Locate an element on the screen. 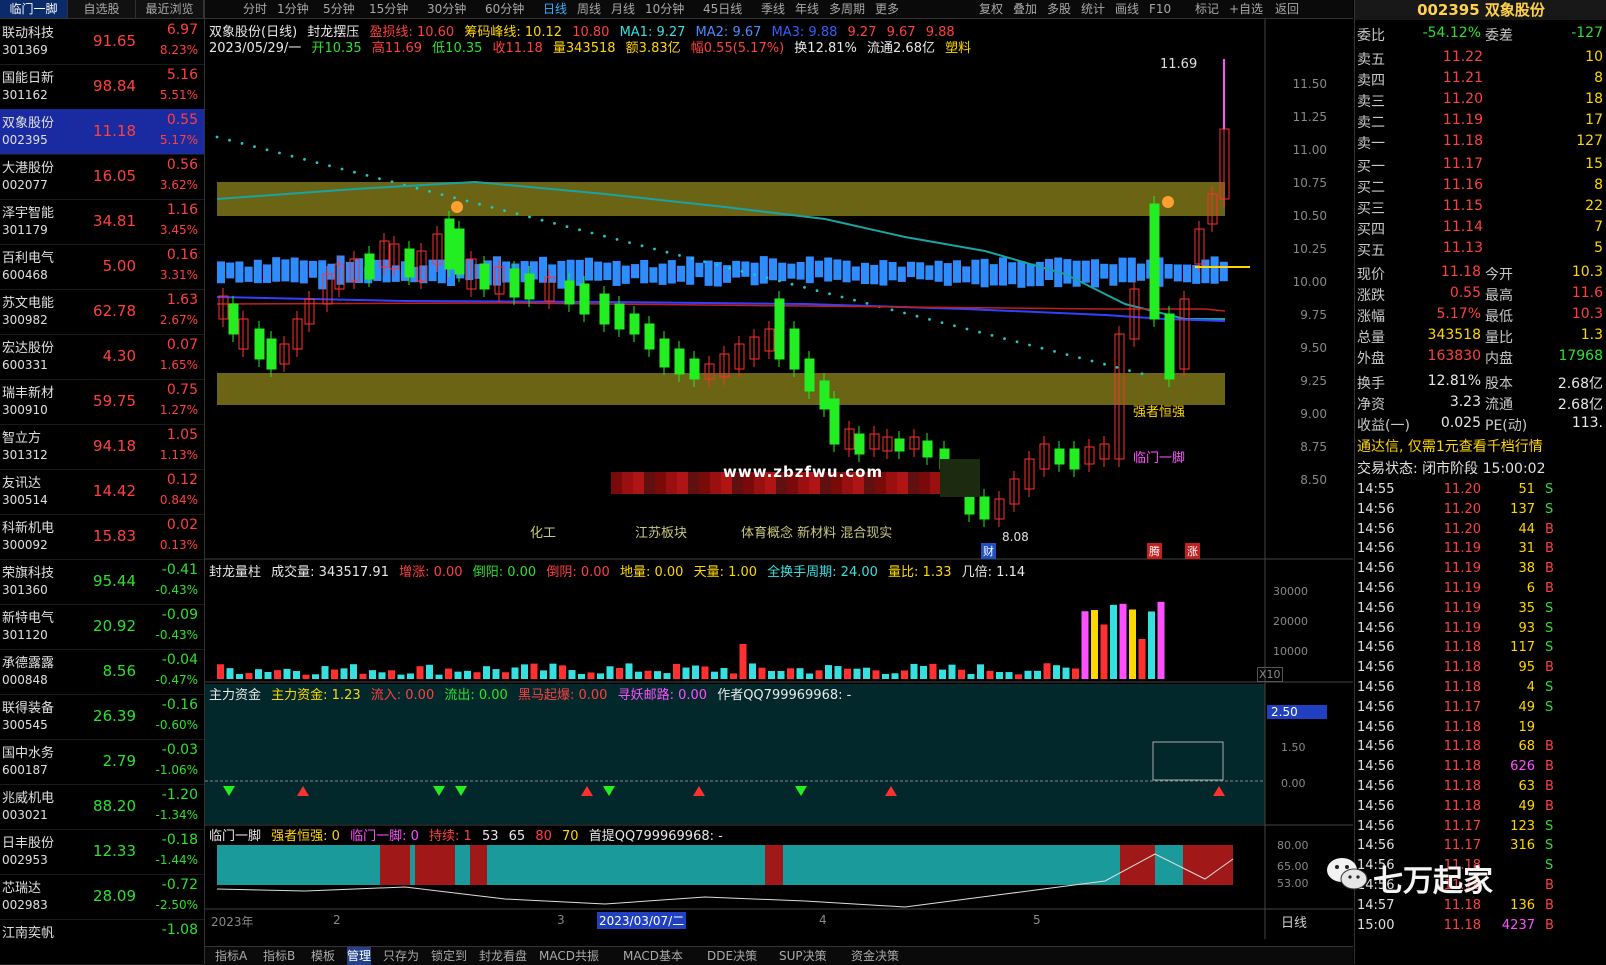 This screenshot has height=965, width=1606. watchlist-row: 苏文电能 300982 62.78 1.63 2.67% is located at coordinates (102, 312).